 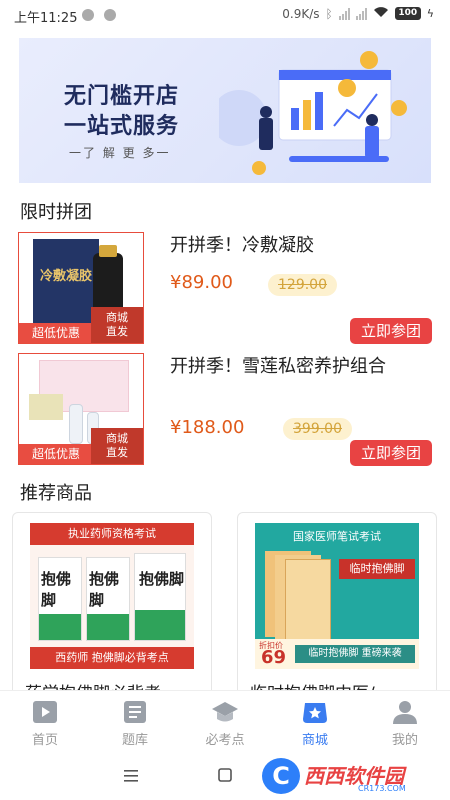 What do you see at coordinates (122, 126) in the screenshot?
I see `banner-title-line2: 一站式服务` at bounding box center [122, 126].